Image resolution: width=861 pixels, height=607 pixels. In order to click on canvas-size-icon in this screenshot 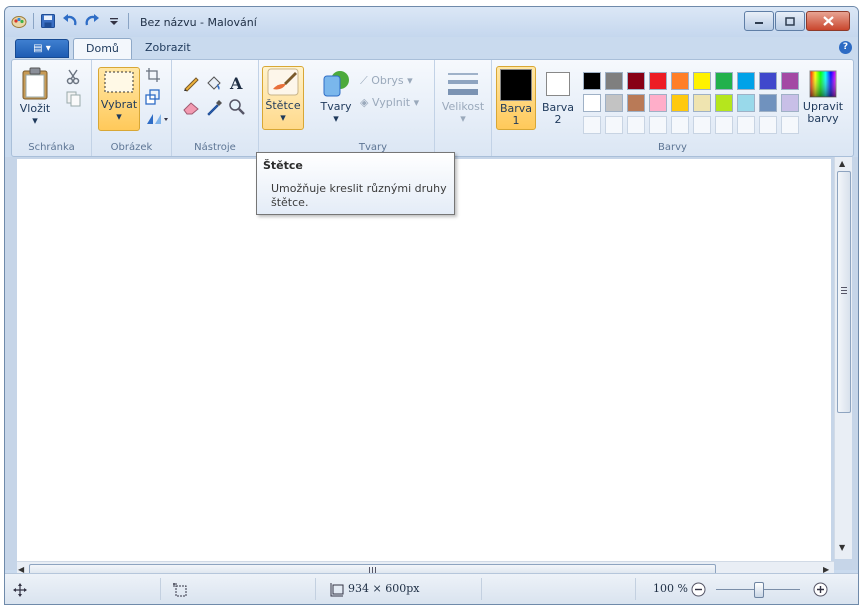, I will do `click(337, 591)`.